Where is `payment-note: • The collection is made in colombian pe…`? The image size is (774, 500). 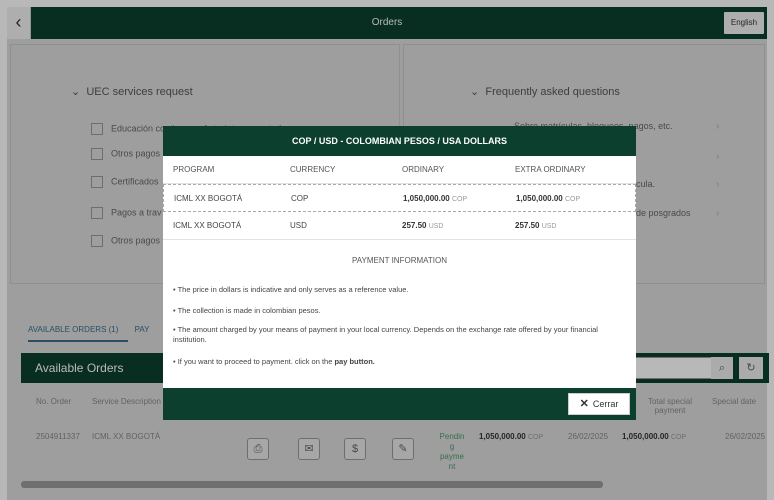
payment-note: • The collection is made in colombian pe… is located at coordinates (247, 310).